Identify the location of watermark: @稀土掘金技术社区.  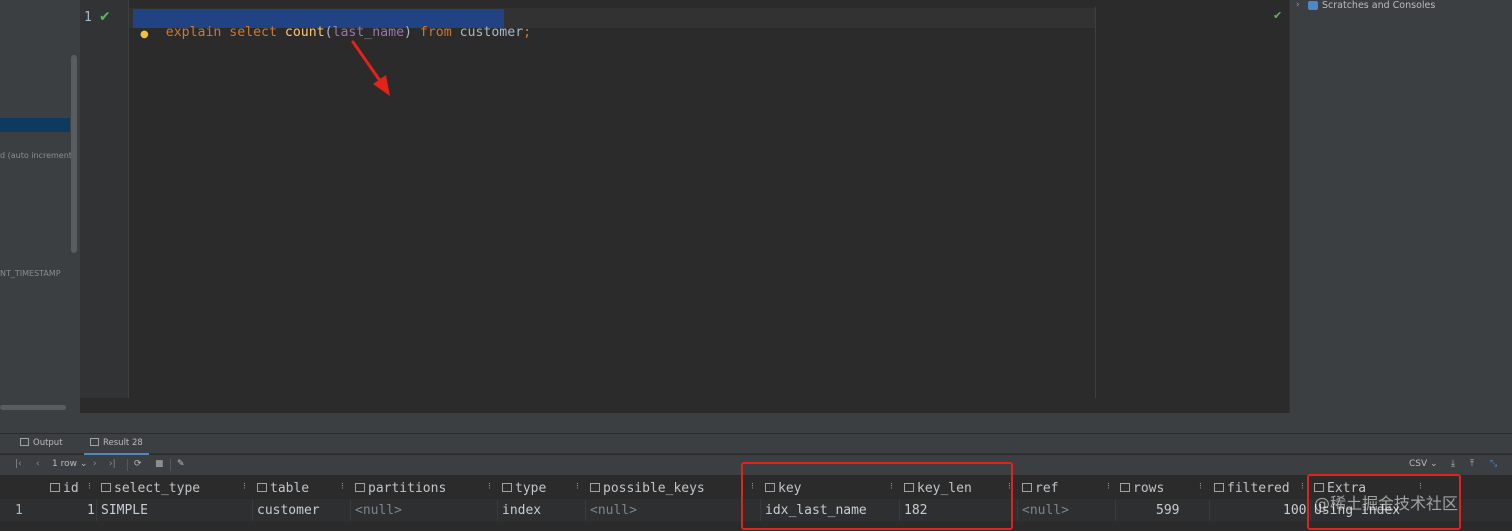
(1386, 503).